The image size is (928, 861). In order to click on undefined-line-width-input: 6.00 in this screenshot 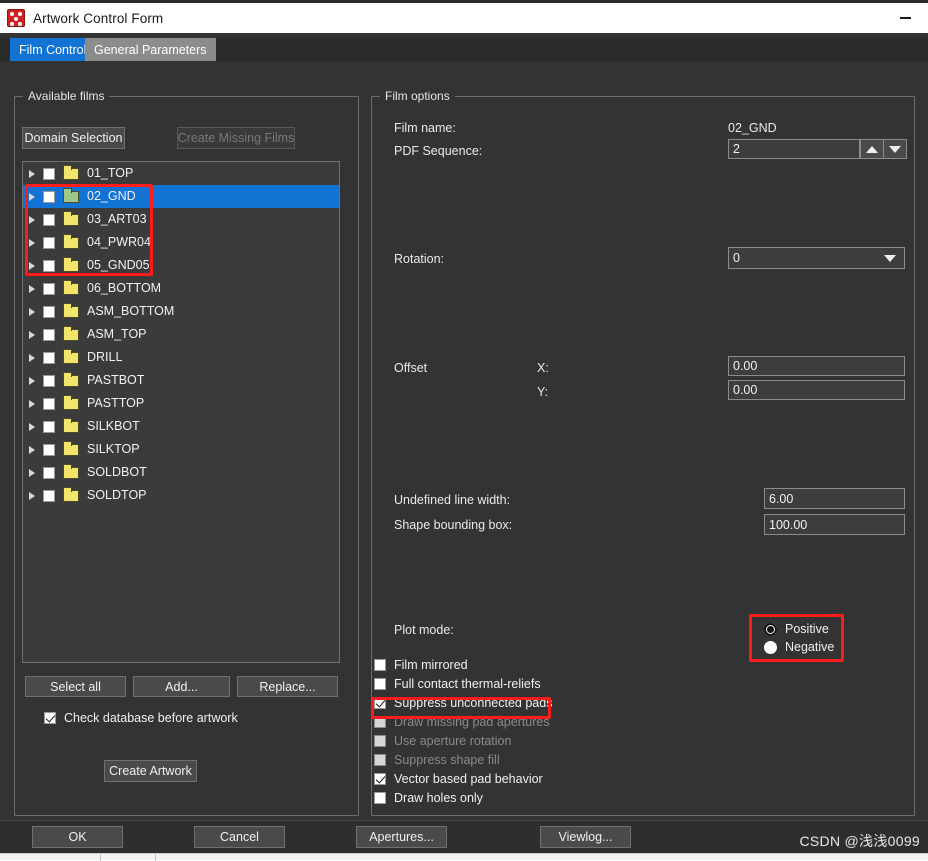, I will do `click(834, 498)`.